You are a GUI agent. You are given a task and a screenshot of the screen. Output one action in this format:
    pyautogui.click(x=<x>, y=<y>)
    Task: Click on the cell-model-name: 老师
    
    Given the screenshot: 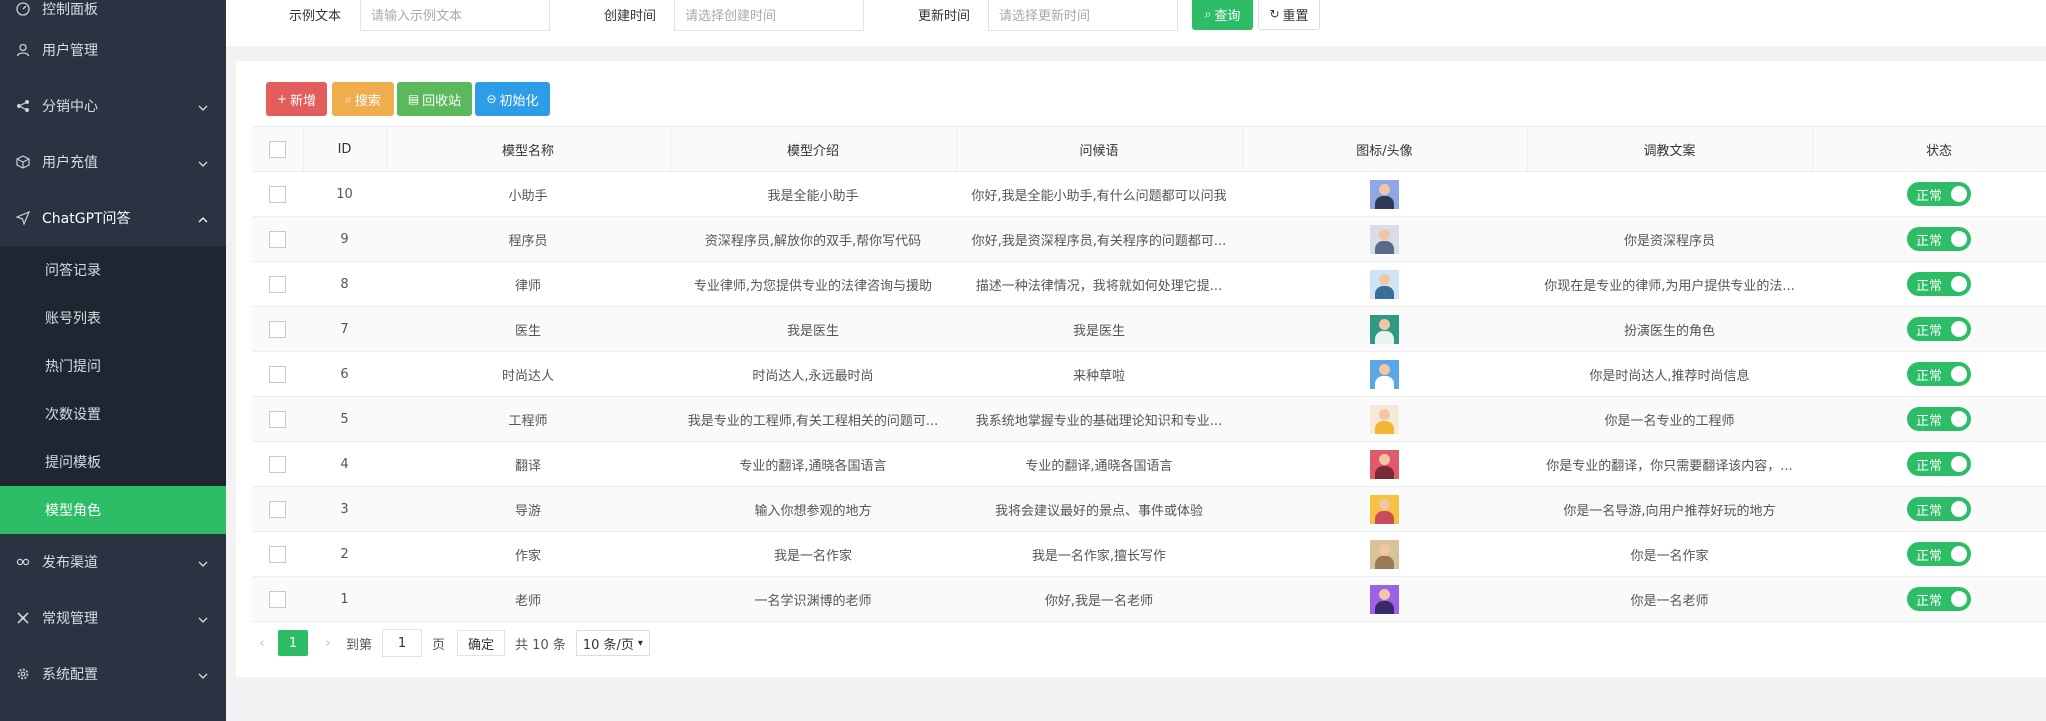 What is the action you would take?
    pyautogui.click(x=528, y=599)
    